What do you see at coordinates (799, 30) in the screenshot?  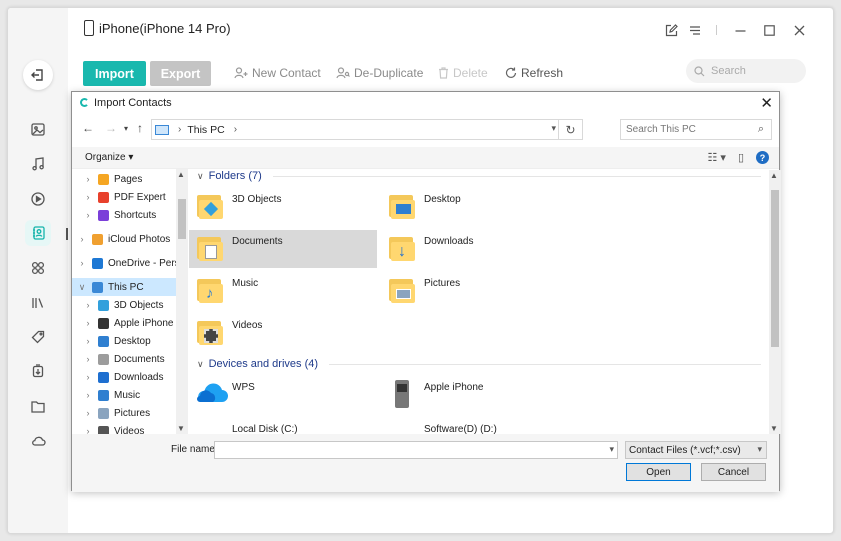 I see `close-icon` at bounding box center [799, 30].